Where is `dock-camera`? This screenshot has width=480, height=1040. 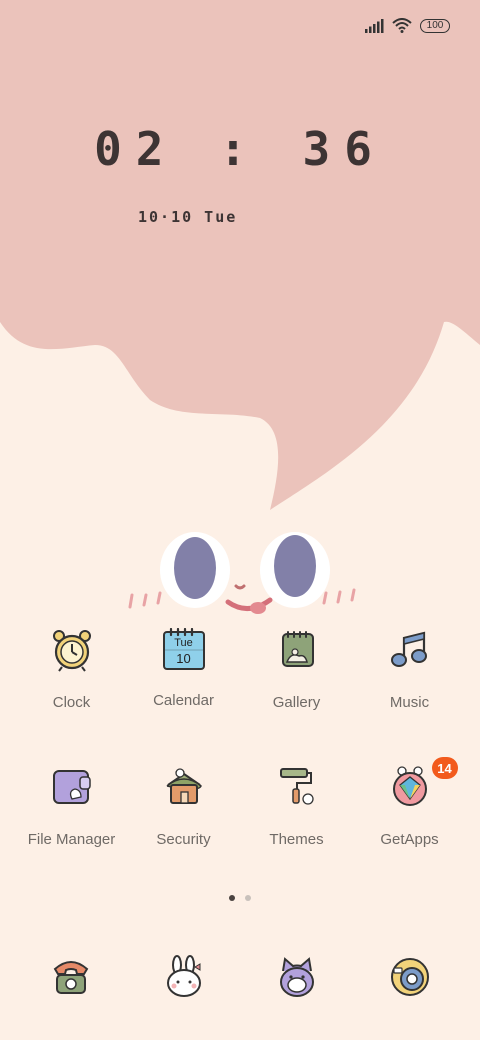
dock-camera is located at coordinates (410, 977).